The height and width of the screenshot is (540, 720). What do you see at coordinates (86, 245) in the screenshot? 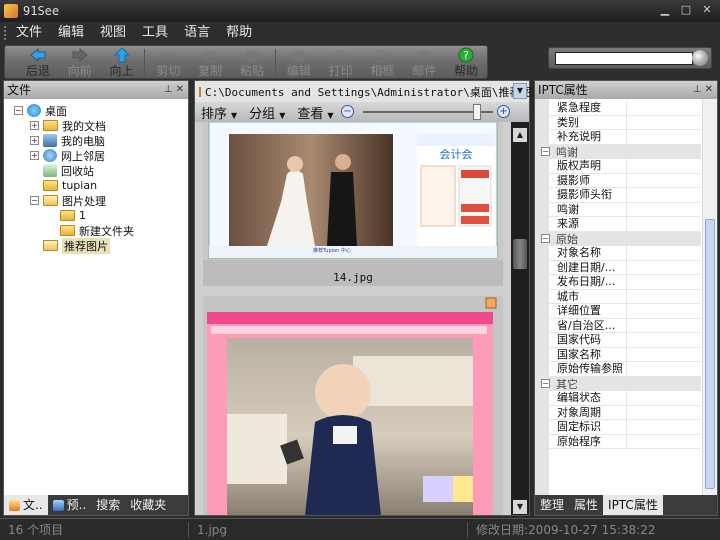
I see `tree-item-label: 推荐图片` at bounding box center [86, 245].